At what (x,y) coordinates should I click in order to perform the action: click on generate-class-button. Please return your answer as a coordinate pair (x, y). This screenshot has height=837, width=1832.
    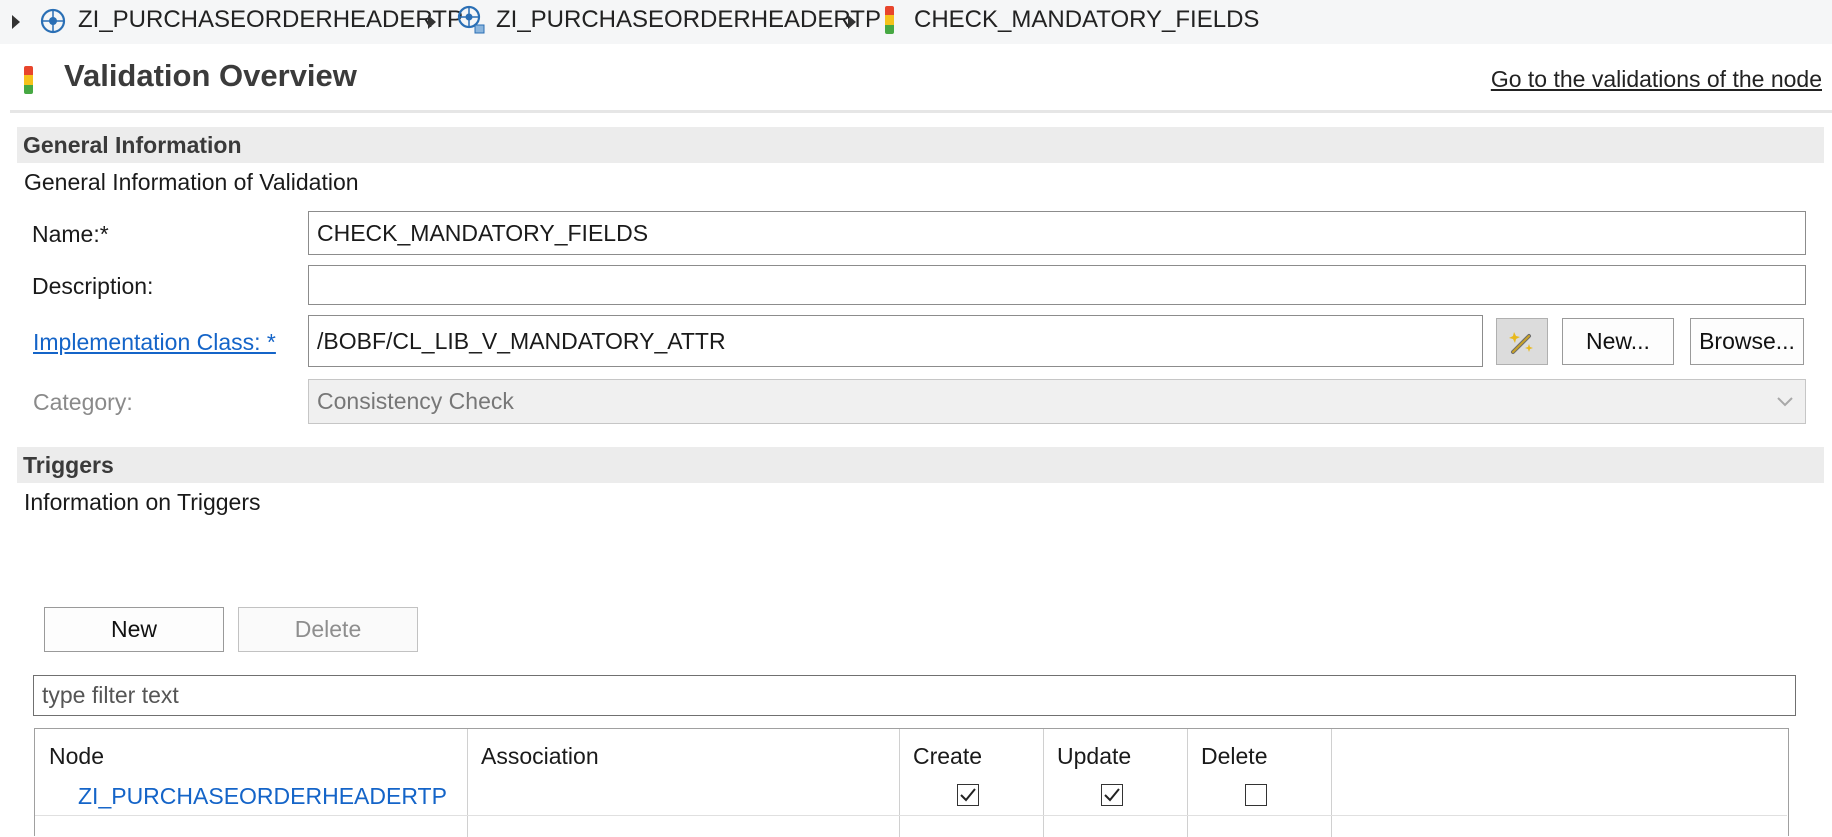
    Looking at the image, I should click on (1522, 341).